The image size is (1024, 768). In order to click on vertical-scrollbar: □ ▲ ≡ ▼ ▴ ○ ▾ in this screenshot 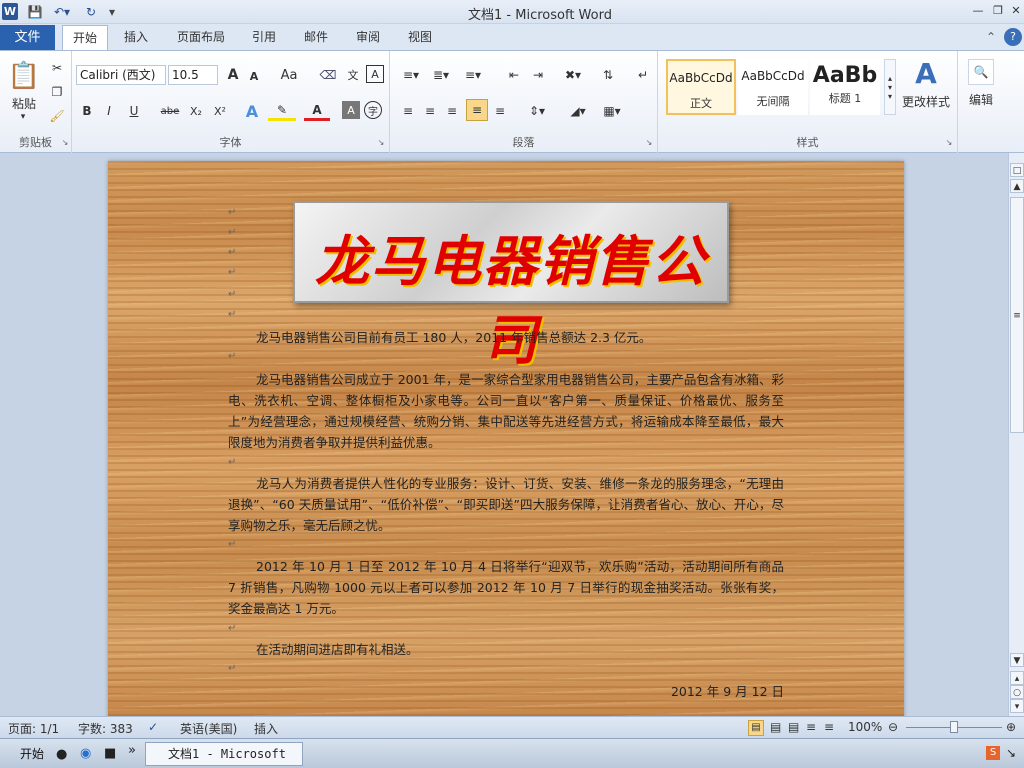, I will do `click(1016, 434)`.